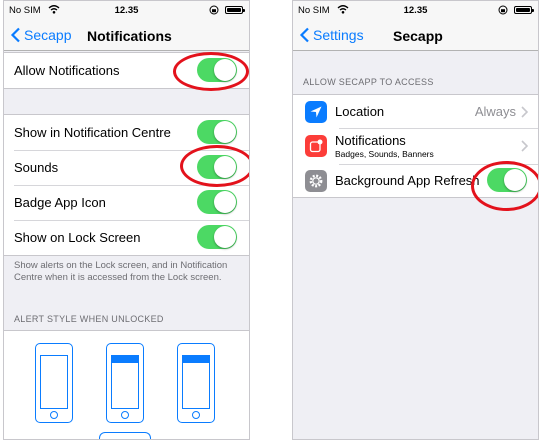 This screenshot has height=440, width=541. What do you see at coordinates (495, 111) in the screenshot?
I see `location-detail: Always` at bounding box center [495, 111].